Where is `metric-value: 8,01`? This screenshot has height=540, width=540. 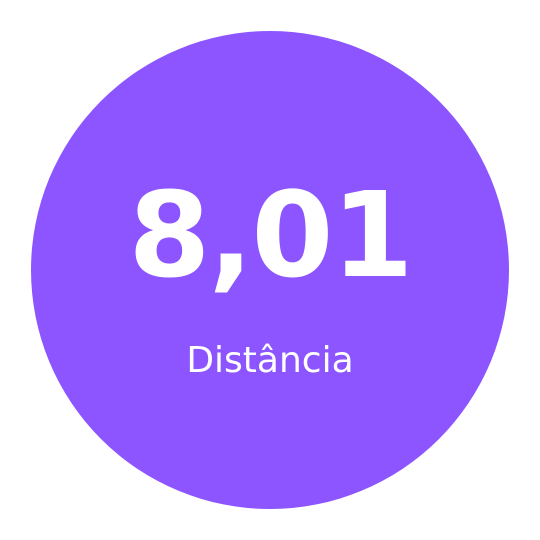
metric-value: 8,01 is located at coordinates (270, 235).